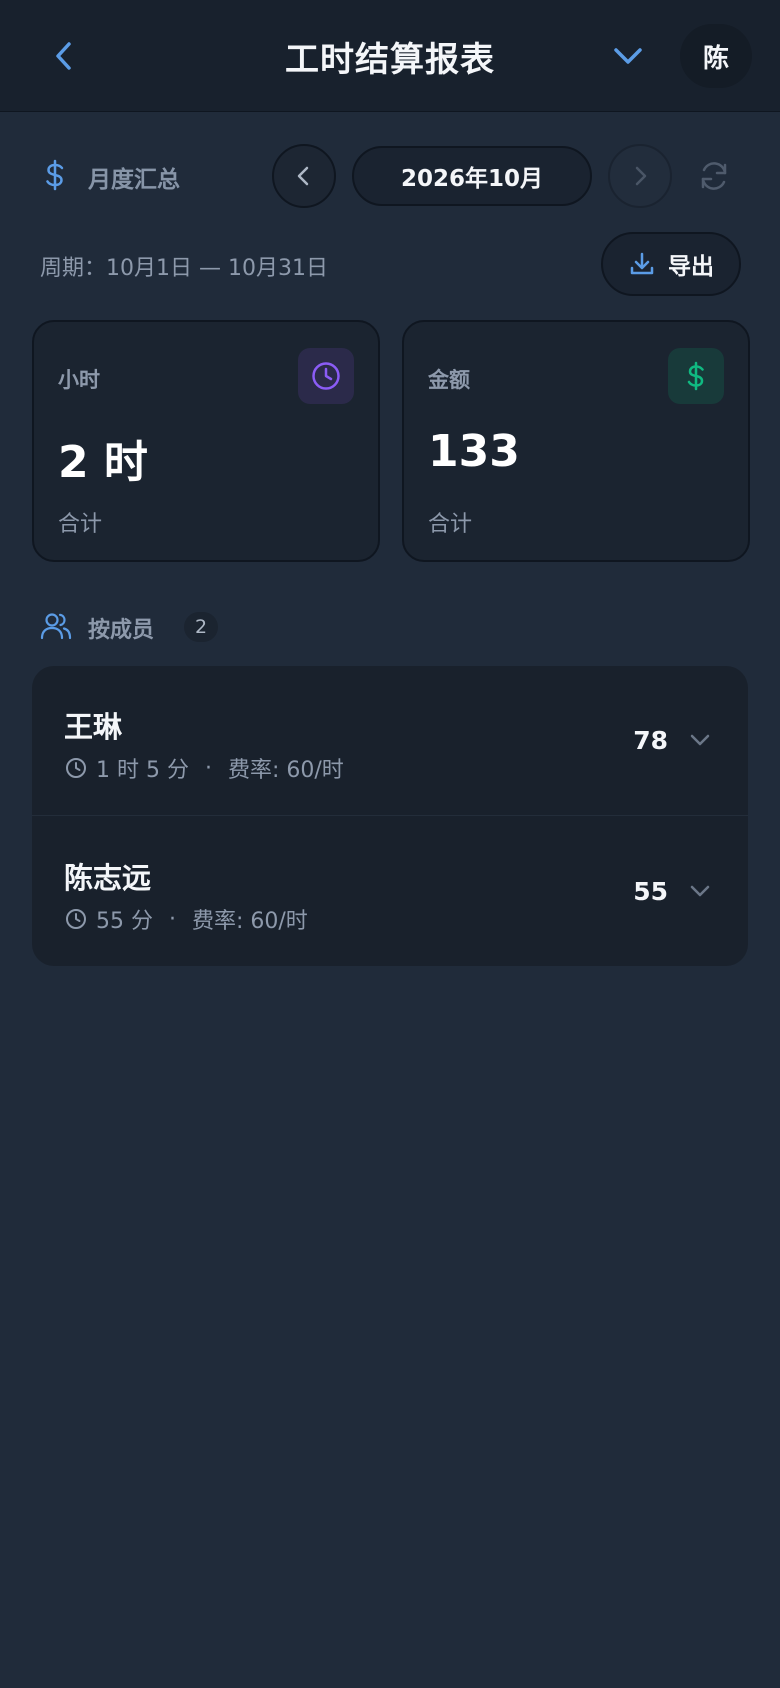  I want to click on users-icon, so click(56, 626).